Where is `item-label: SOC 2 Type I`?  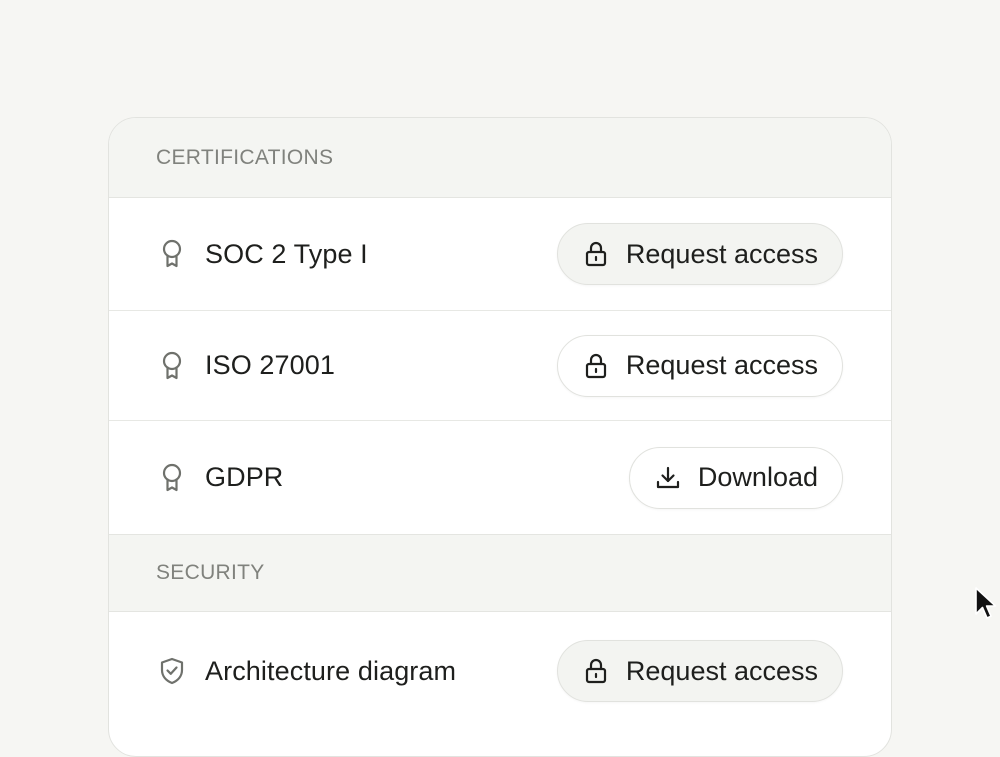
item-label: SOC 2 Type I is located at coordinates (286, 253).